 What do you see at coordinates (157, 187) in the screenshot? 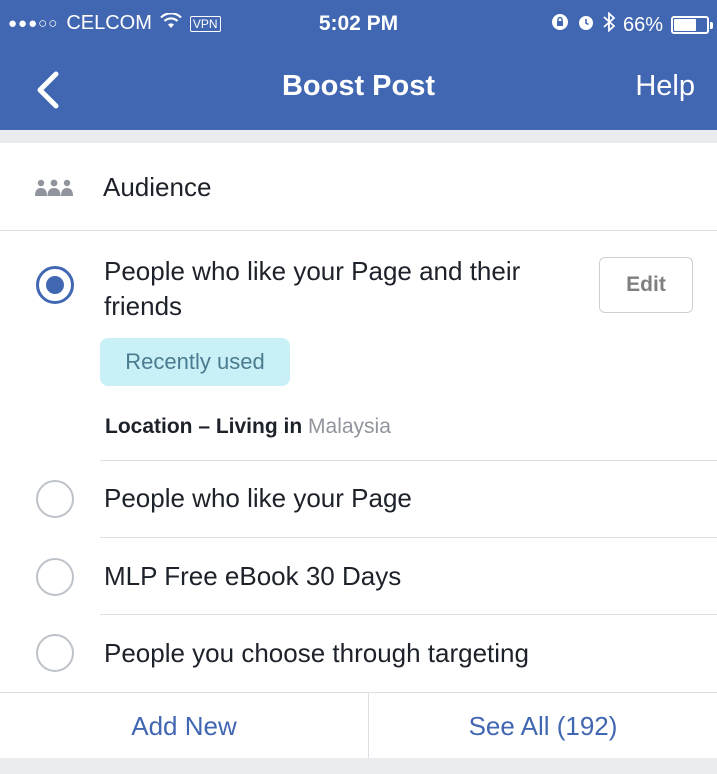
I see `audience-title: Audience` at bounding box center [157, 187].